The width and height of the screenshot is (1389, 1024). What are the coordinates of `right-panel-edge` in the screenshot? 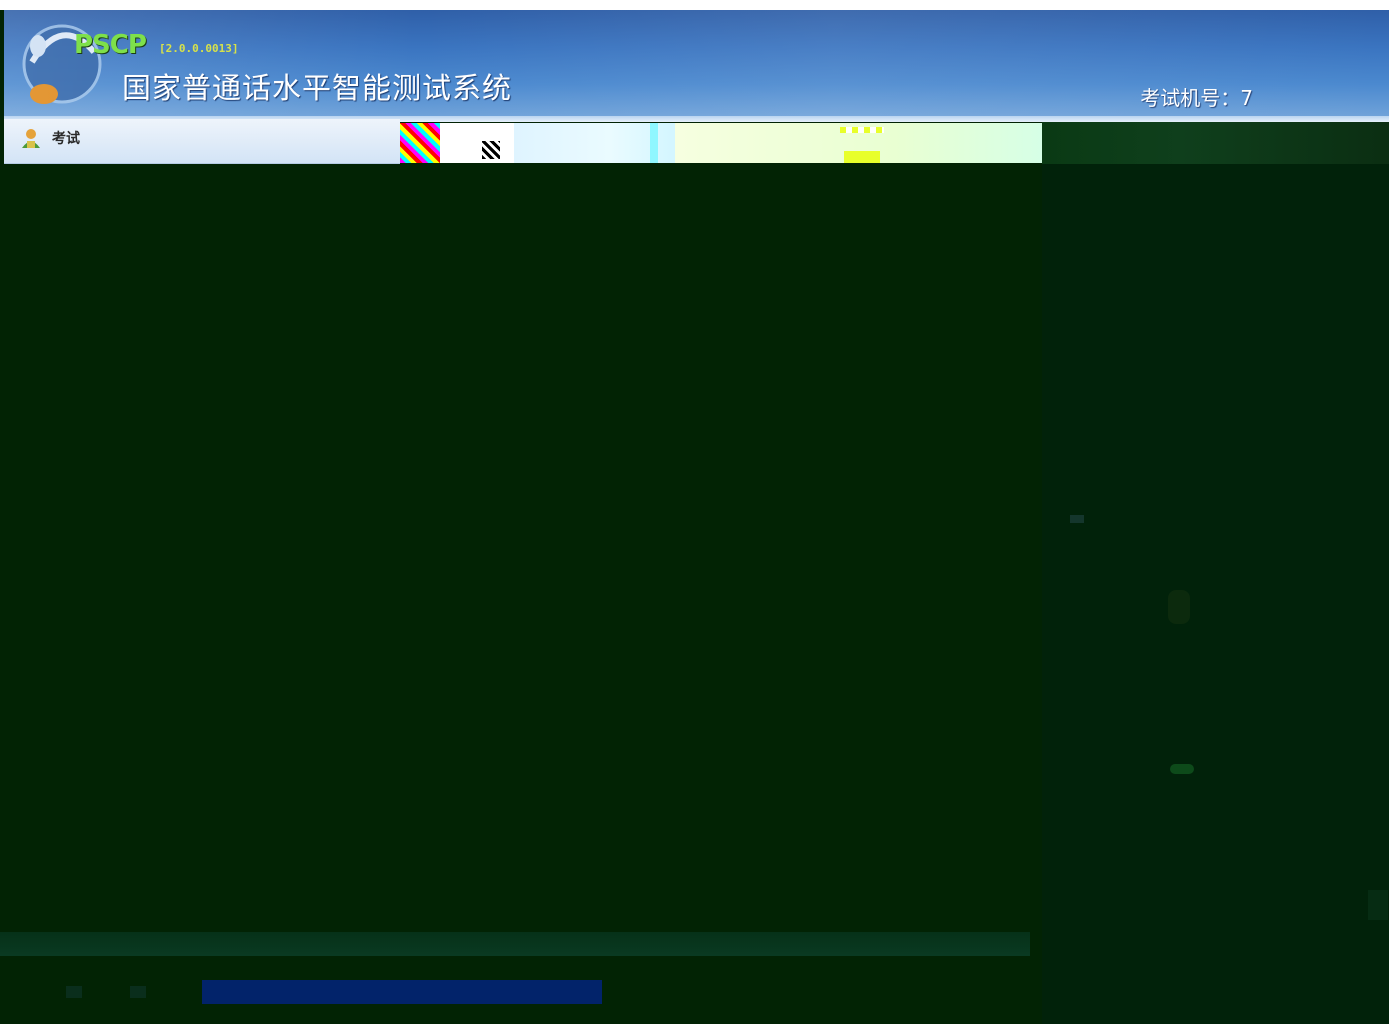 It's located at (1378, 905).